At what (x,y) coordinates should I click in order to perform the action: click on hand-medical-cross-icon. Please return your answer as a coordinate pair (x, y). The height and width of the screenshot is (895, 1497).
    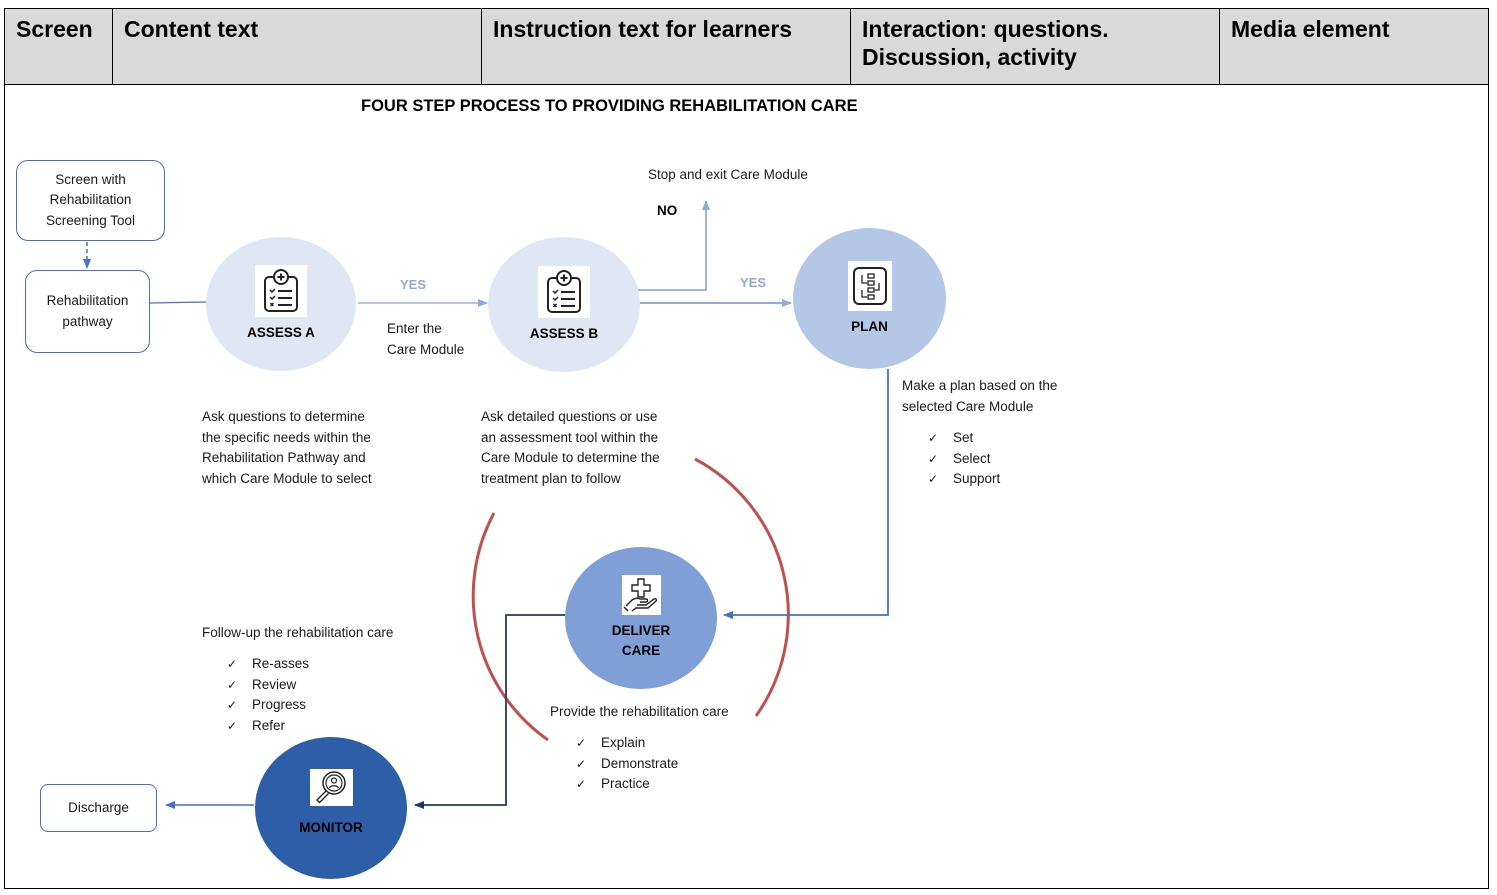
    Looking at the image, I should click on (641, 595).